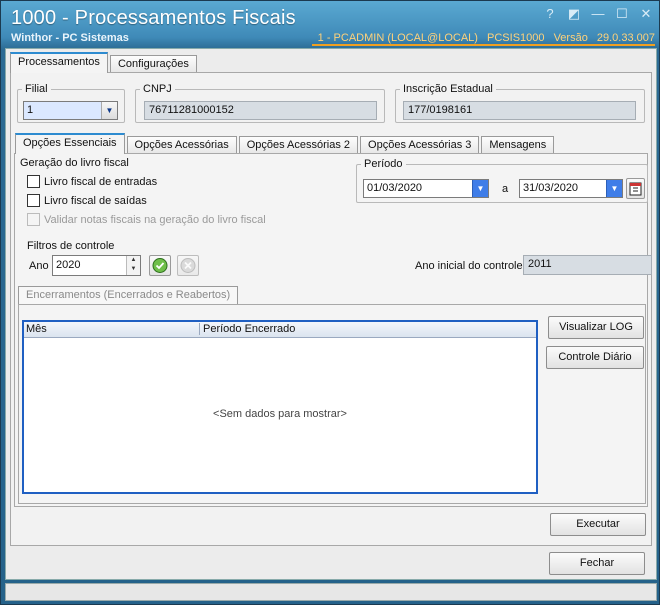 This screenshot has height=605, width=660. Describe the element at coordinates (39, 266) in the screenshot. I see `ano-label: Ano` at that location.